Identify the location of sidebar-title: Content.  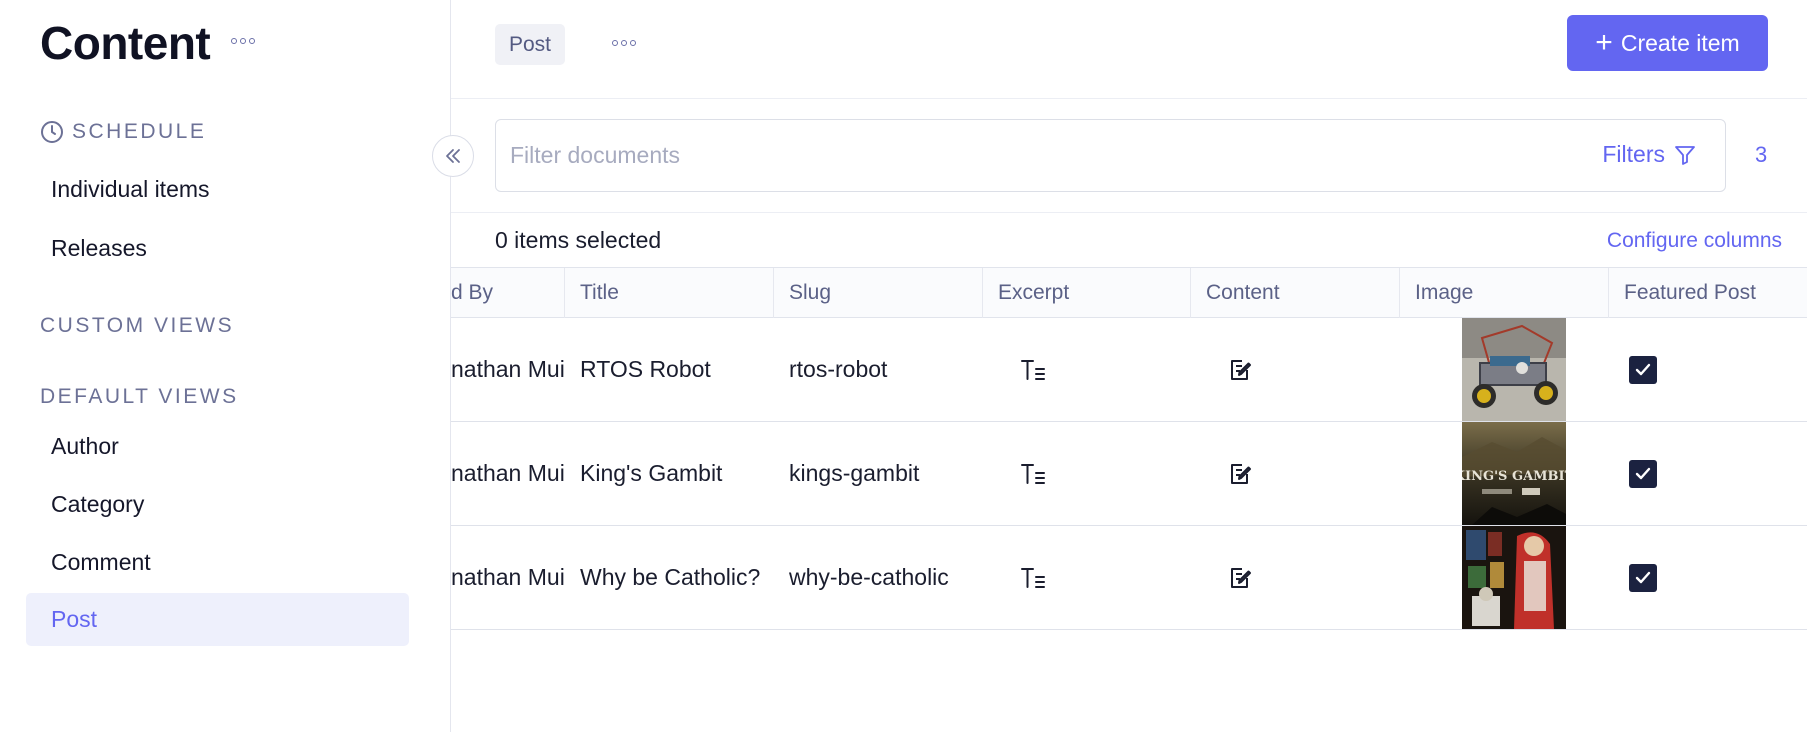
(125, 43).